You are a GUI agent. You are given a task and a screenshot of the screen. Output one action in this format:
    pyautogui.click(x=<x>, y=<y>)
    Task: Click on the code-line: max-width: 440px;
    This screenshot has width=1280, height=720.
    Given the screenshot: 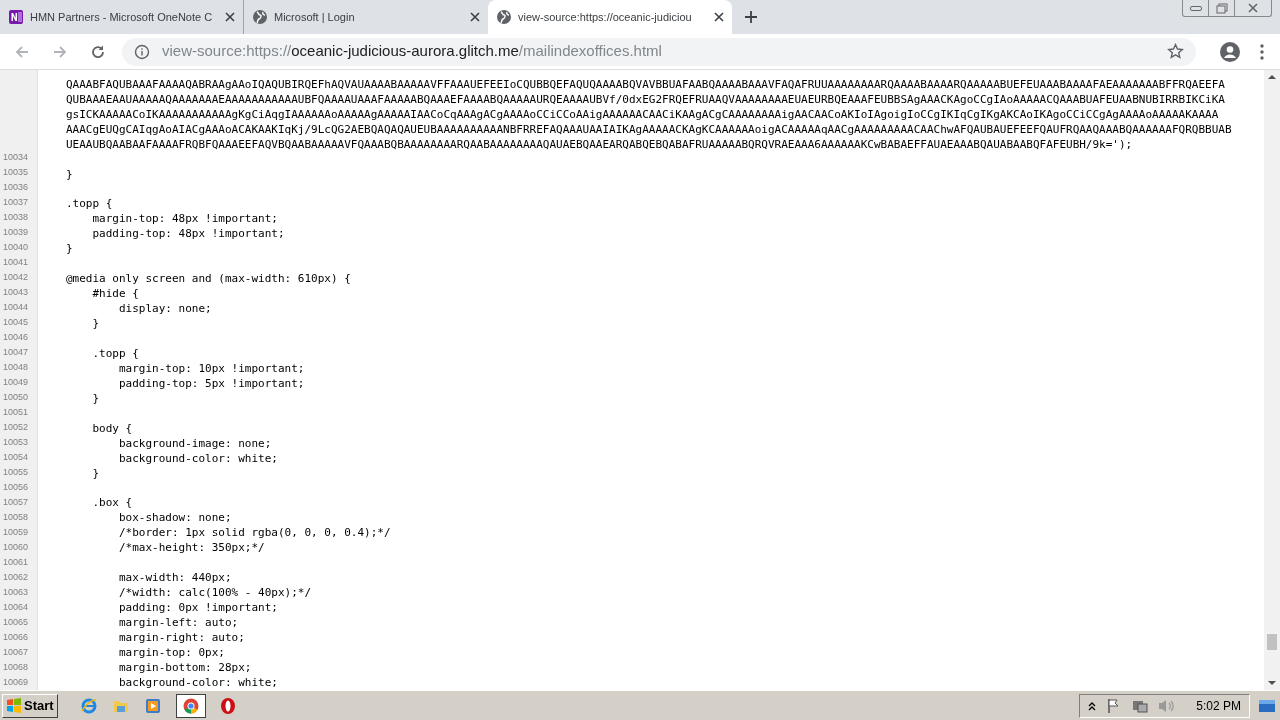 What is the action you would take?
    pyautogui.click(x=174, y=578)
    